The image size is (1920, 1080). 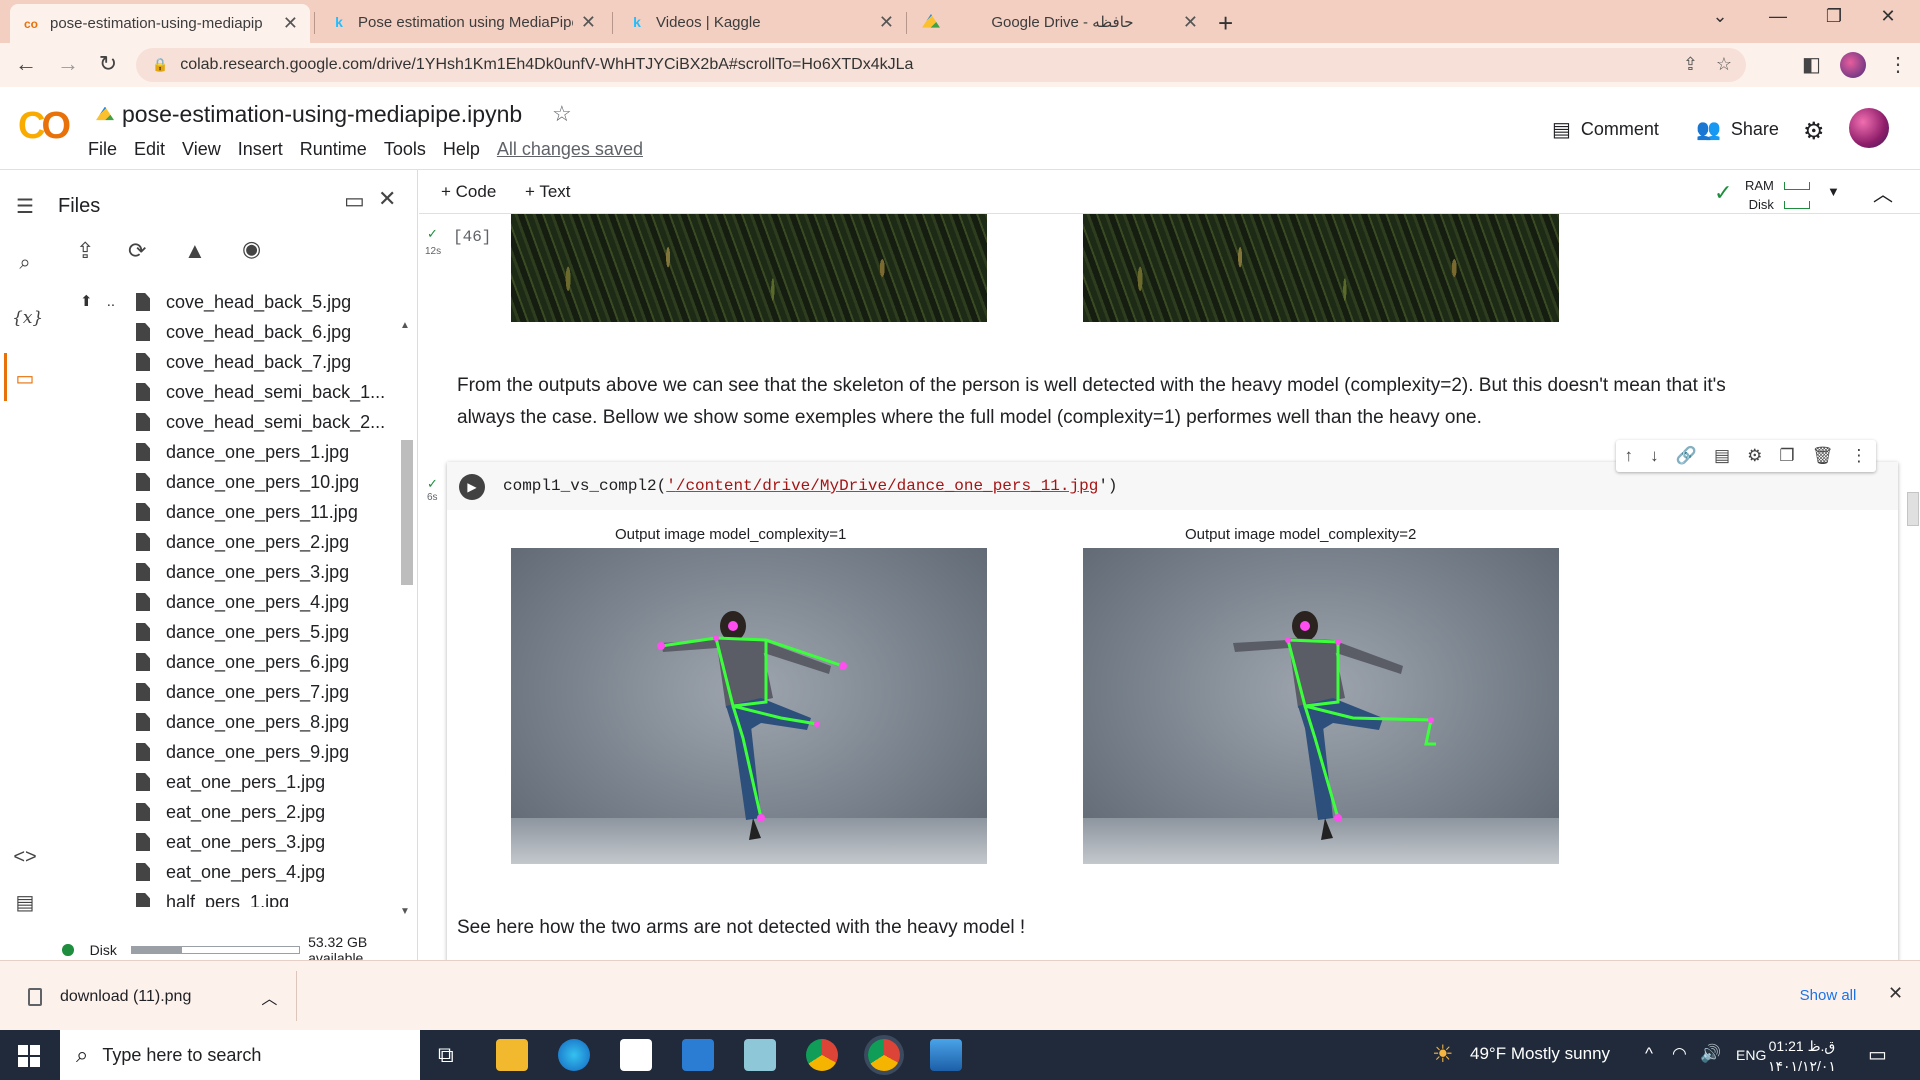 I want to click on chrome-profile-icon, so click(x=884, y=1055).